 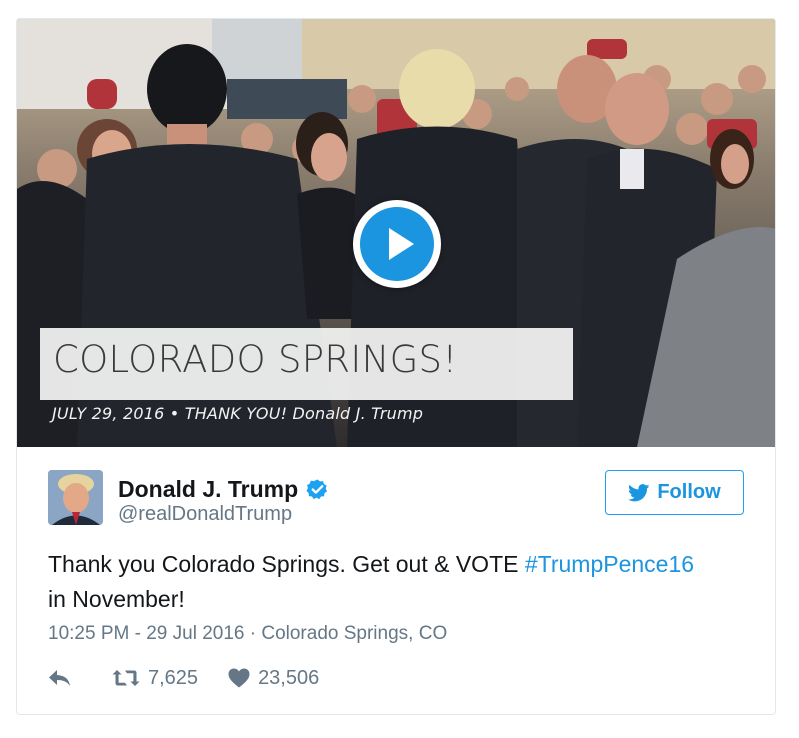 I want to click on like-button: 23,506, so click(x=273, y=678).